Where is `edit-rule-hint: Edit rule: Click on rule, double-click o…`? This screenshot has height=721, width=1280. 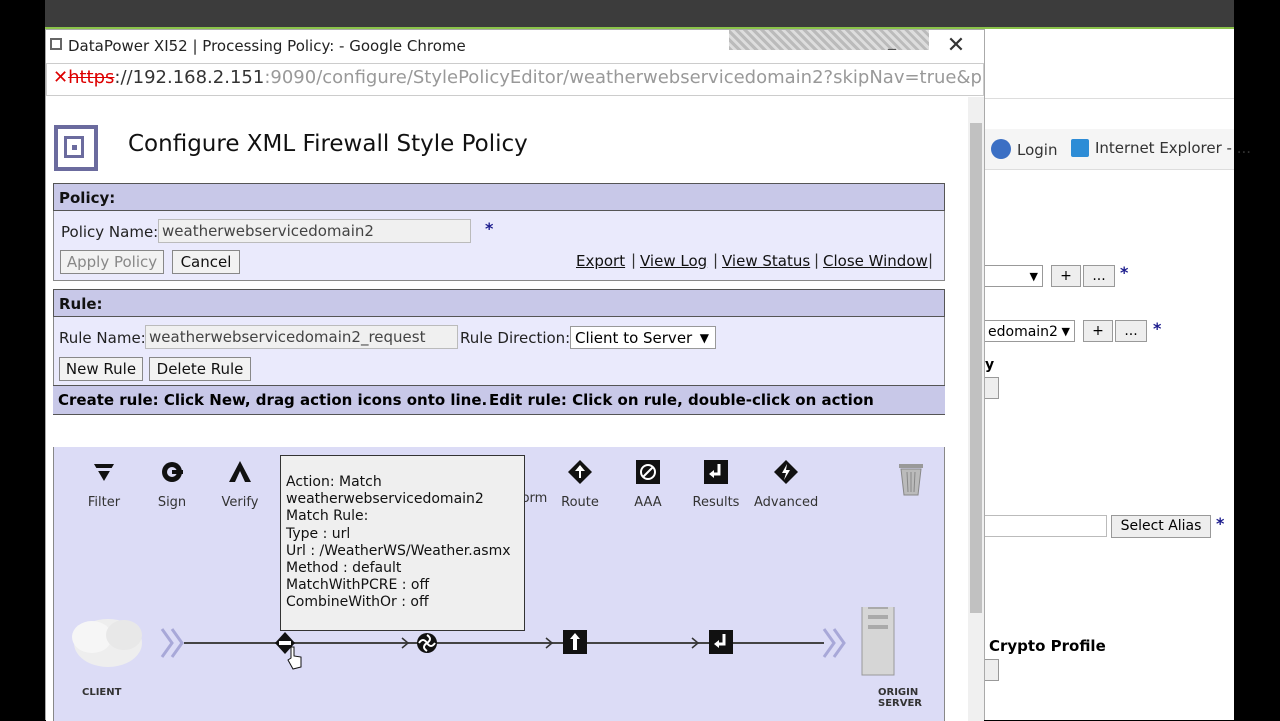 edit-rule-hint: Edit rule: Click on rule, double-click o… is located at coordinates (681, 400).